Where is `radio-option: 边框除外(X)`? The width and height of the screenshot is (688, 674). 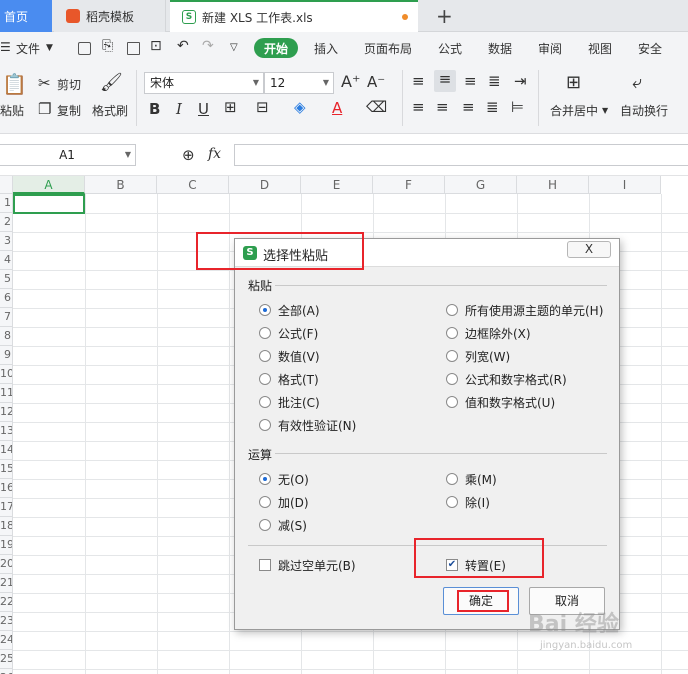 radio-option: 边框除外(X) is located at coordinates (488, 333).